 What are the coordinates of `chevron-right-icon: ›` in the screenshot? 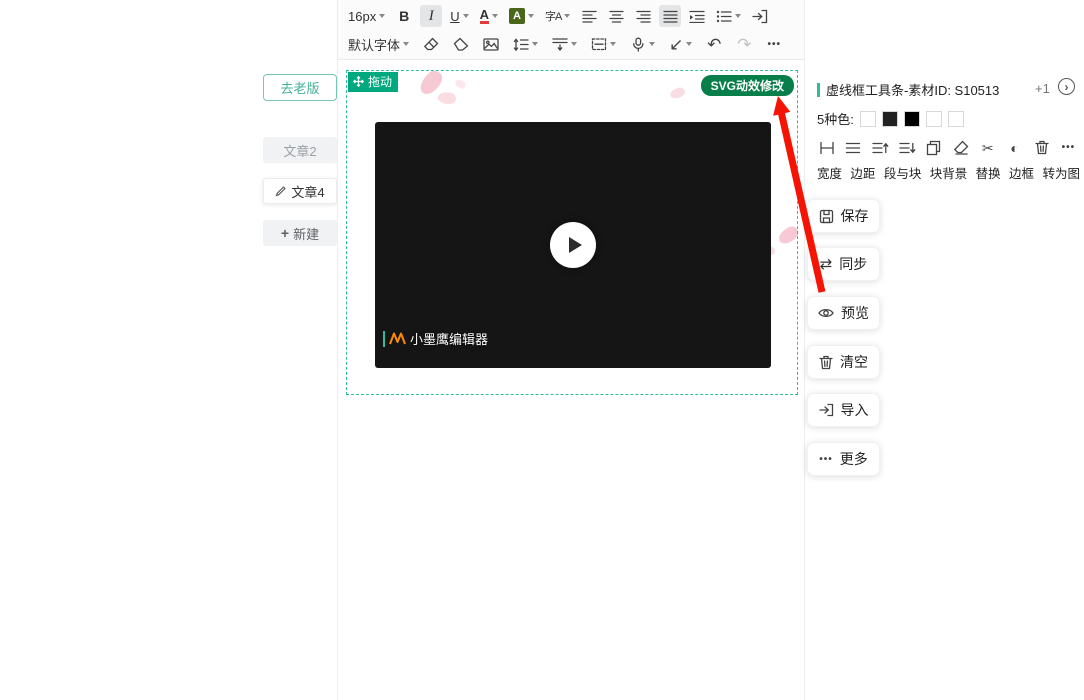 It's located at (1066, 86).